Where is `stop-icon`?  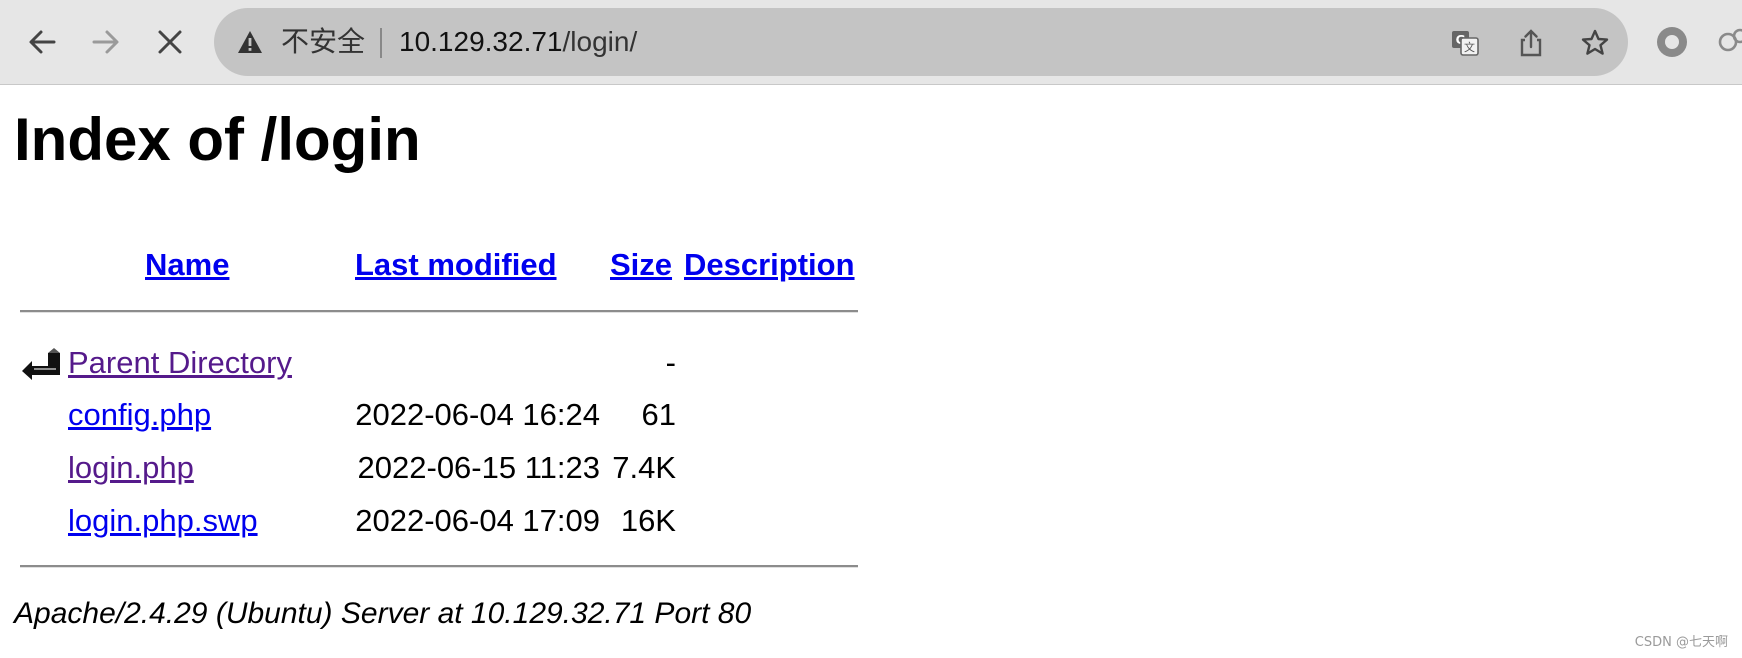
stop-icon is located at coordinates (170, 42).